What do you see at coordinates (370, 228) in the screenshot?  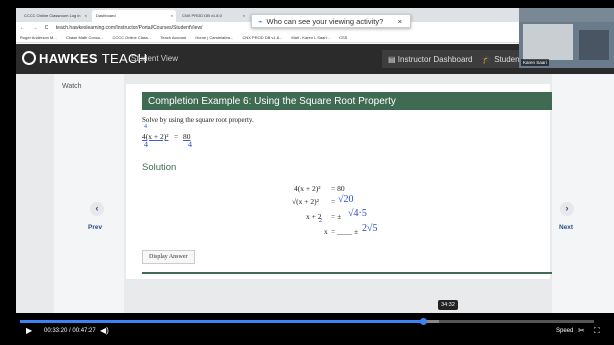 I see `handwriting-step4: 2√5` at bounding box center [370, 228].